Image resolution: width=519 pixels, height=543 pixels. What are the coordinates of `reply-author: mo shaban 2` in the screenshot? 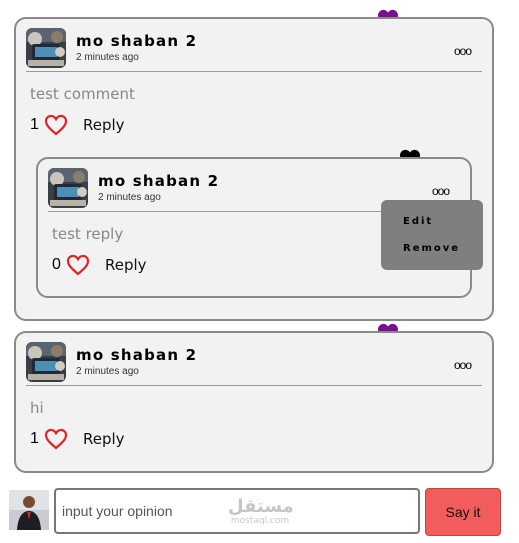 It's located at (158, 181).